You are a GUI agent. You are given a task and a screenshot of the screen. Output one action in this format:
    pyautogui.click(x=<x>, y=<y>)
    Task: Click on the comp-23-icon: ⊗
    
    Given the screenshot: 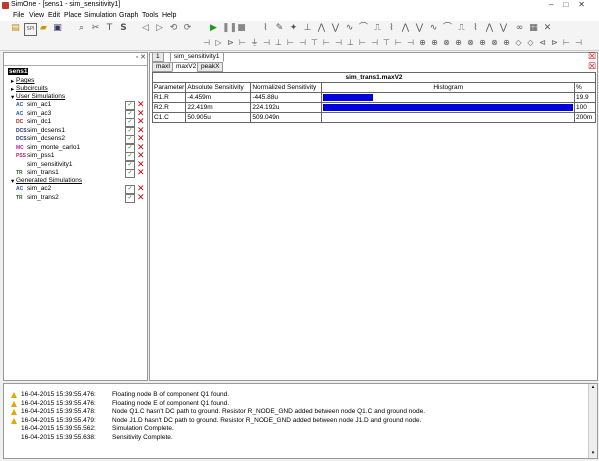 What is the action you would take?
    pyautogui.click(x=470, y=43)
    